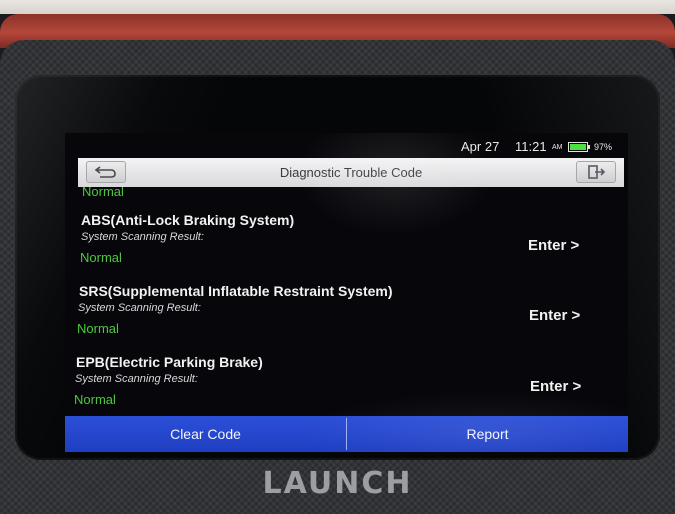 The height and width of the screenshot is (514, 675). I want to click on back-button, so click(106, 172).